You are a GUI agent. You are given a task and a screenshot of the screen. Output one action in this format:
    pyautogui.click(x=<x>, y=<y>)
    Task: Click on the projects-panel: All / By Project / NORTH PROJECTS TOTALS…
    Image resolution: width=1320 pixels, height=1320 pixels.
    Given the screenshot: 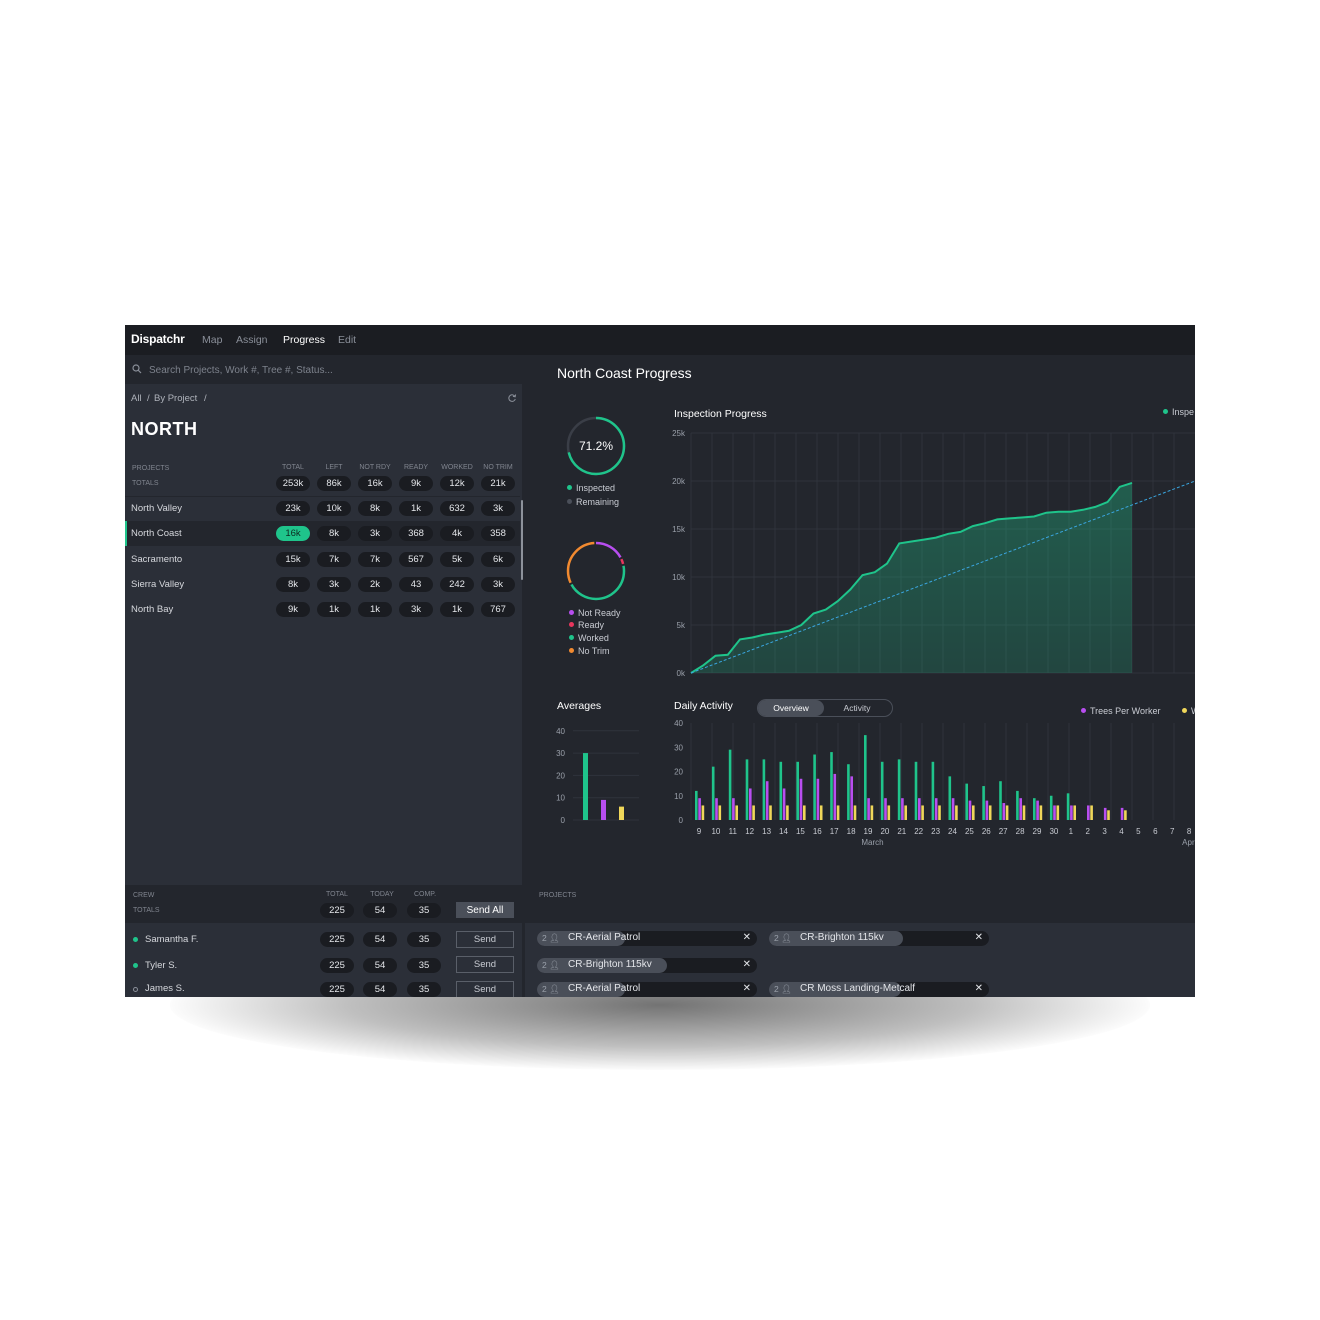 What is the action you would take?
    pyautogui.click(x=324, y=620)
    